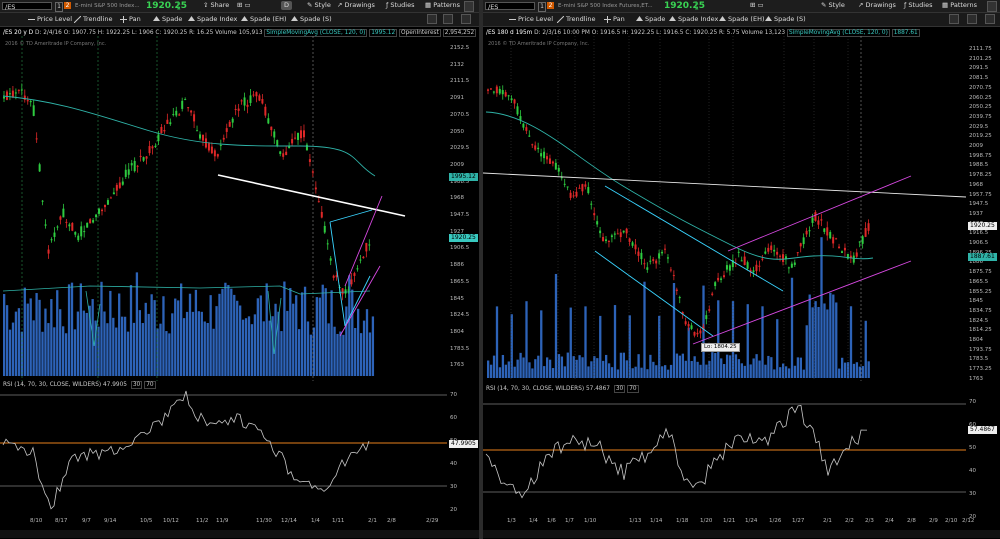 The width and height of the screenshot is (1000, 539). I want to click on right-tool-trendline: Trendline, so click(576, 19).